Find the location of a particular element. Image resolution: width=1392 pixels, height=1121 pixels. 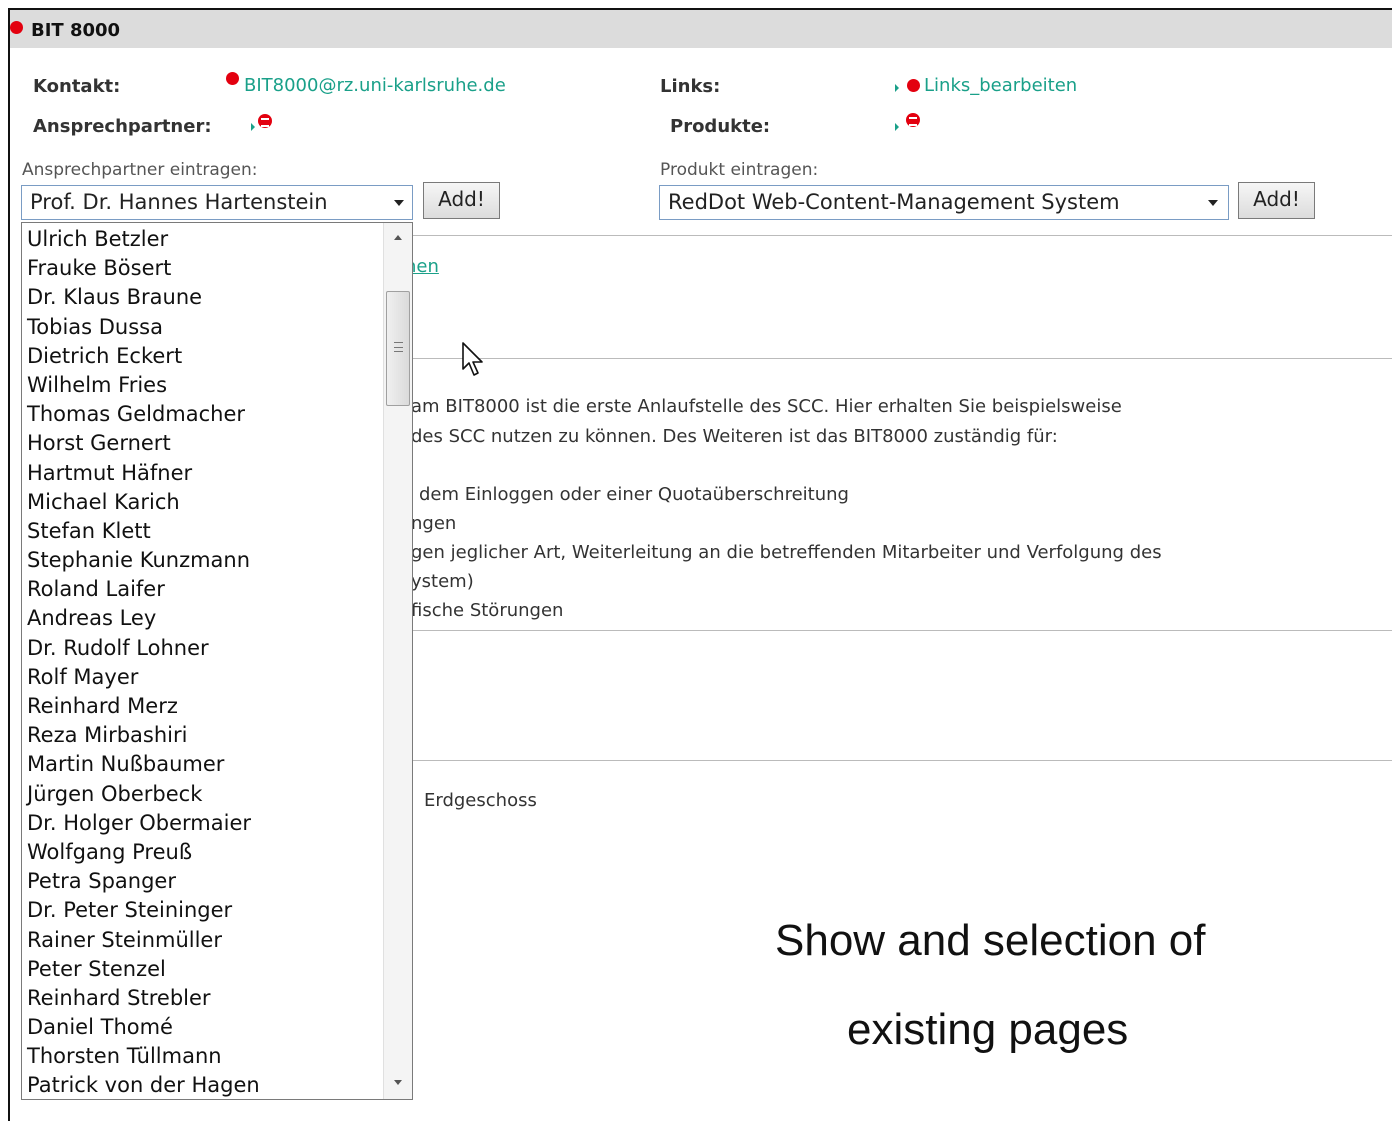

dropdown-option: Dietrich Eckert is located at coordinates (203, 356).